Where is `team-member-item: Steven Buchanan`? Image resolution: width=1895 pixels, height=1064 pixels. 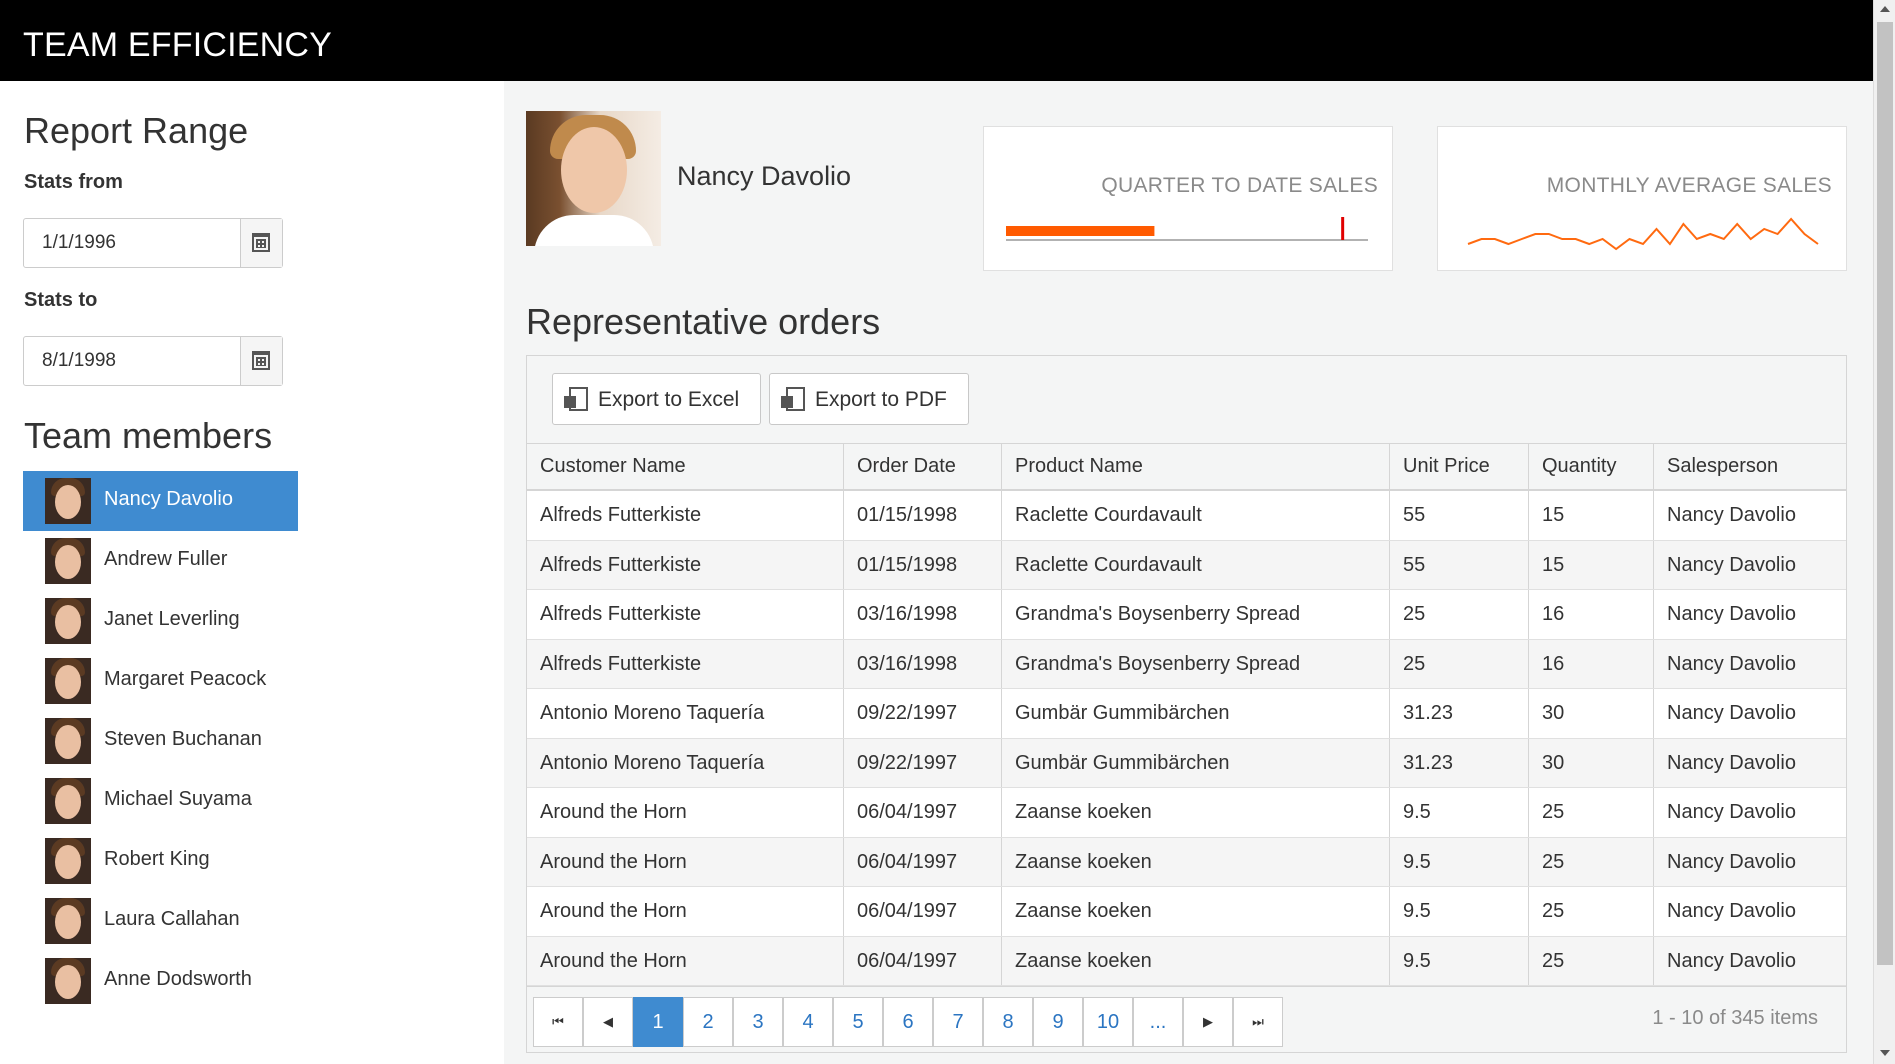
team-member-item: Steven Buchanan is located at coordinates (160, 741).